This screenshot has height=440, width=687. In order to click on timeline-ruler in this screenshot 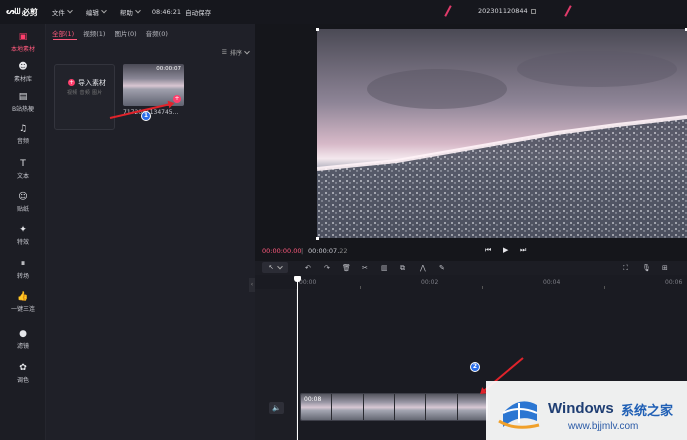, I will do `click(471, 282)`.